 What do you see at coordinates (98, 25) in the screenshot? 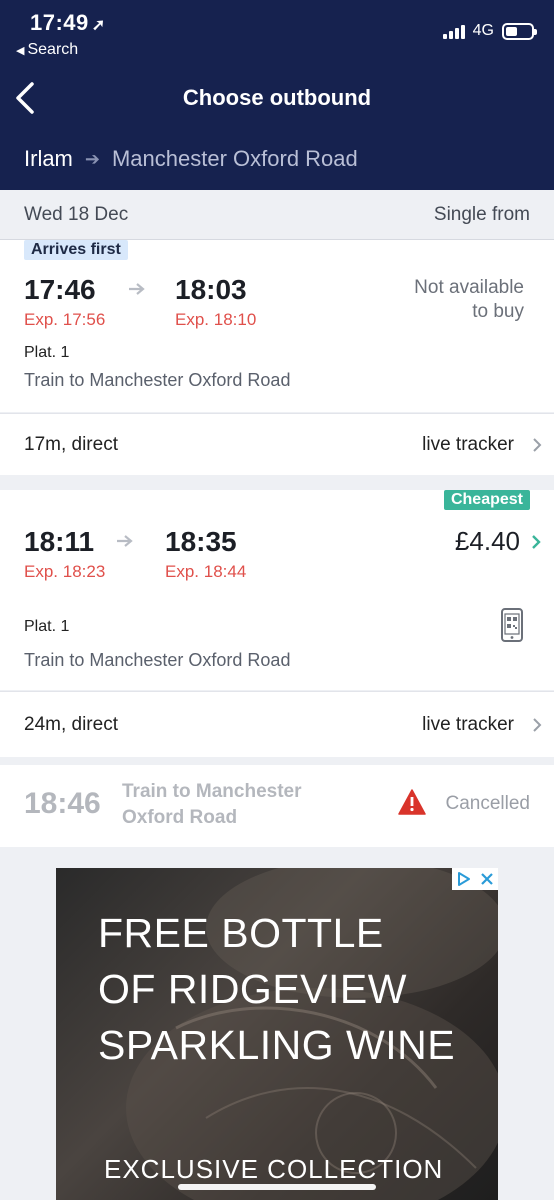
I see `location-arrow-icon: ➚` at bounding box center [98, 25].